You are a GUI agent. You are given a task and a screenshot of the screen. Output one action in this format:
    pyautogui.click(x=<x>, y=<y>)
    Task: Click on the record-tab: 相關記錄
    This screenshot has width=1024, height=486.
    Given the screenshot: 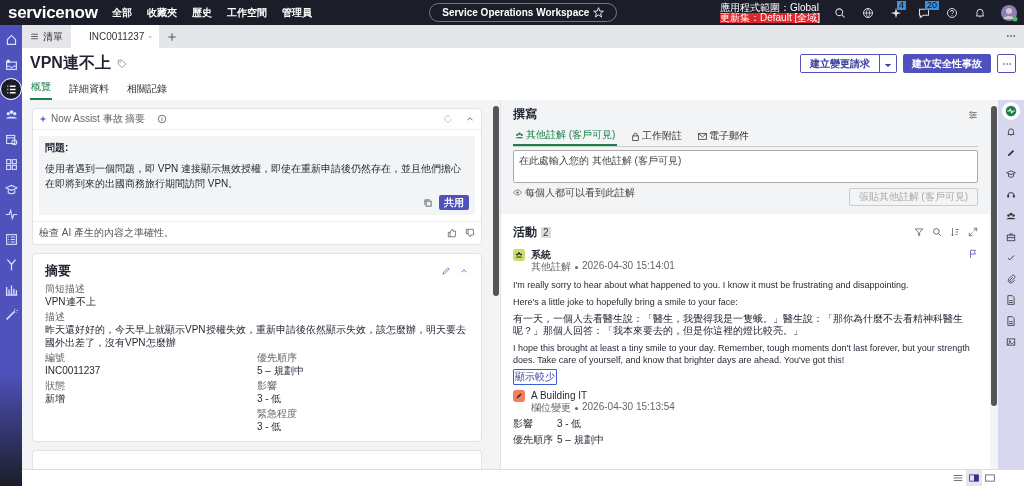 What is the action you would take?
    pyautogui.click(x=147, y=91)
    